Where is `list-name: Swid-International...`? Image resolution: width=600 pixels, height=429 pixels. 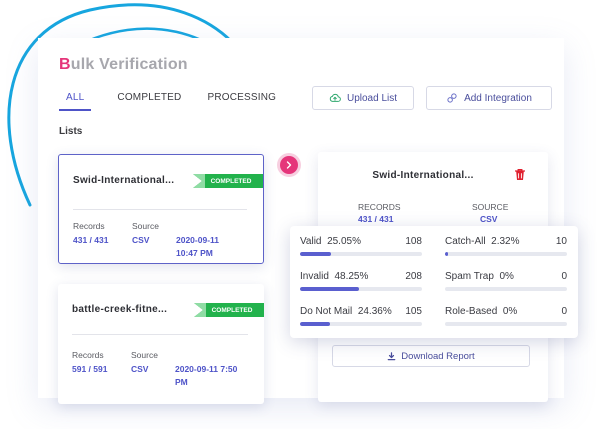 list-name: Swid-International... is located at coordinates (124, 180).